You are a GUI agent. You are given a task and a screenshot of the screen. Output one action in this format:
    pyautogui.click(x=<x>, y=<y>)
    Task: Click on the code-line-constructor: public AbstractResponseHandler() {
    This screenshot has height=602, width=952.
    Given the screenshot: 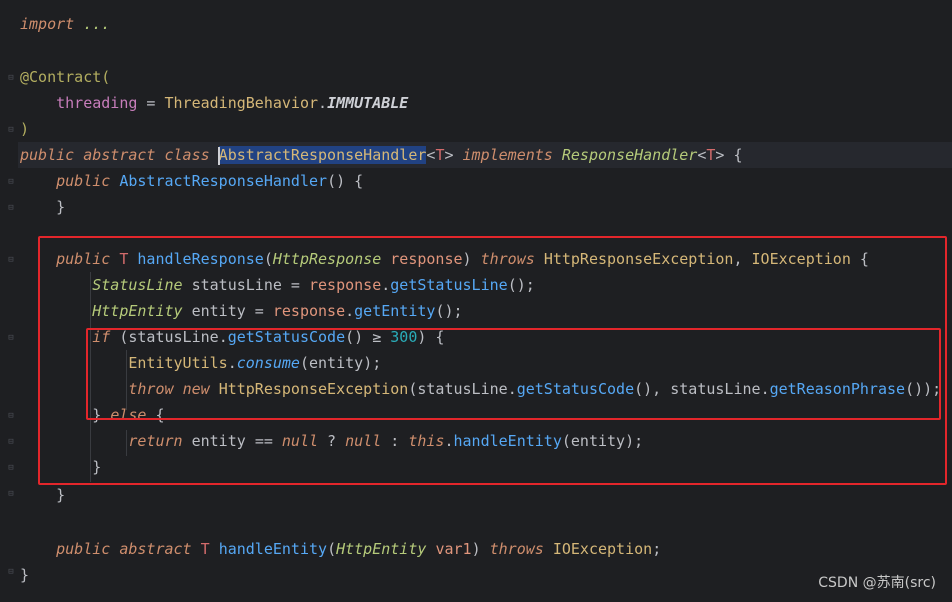 What is the action you would take?
    pyautogui.click(x=191, y=181)
    